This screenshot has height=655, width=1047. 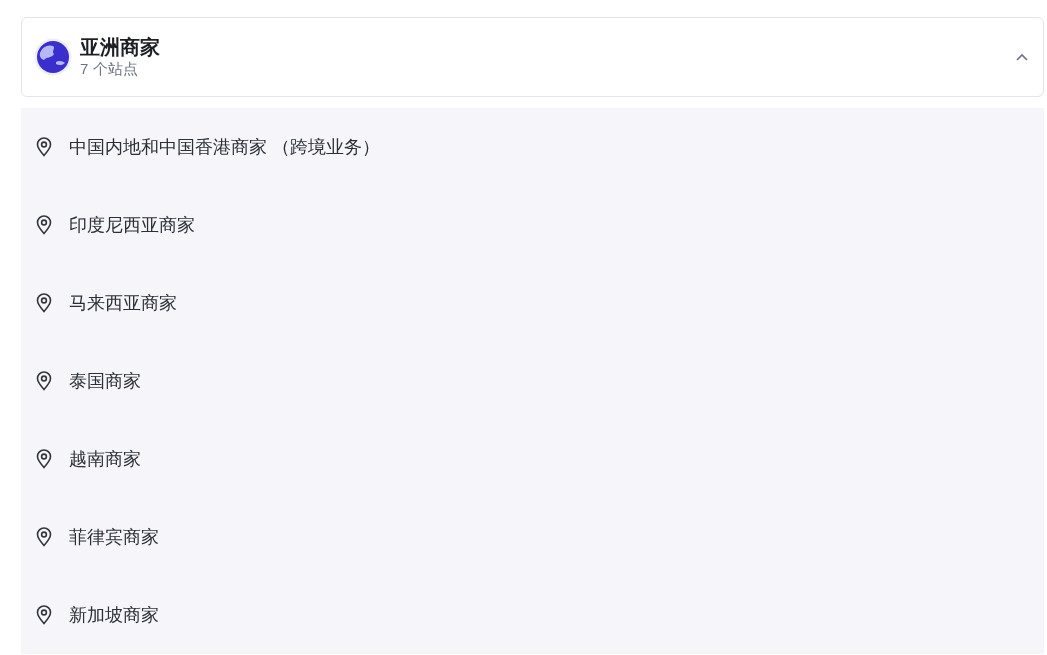 I want to click on site-item: 越南商家, so click(x=532, y=459).